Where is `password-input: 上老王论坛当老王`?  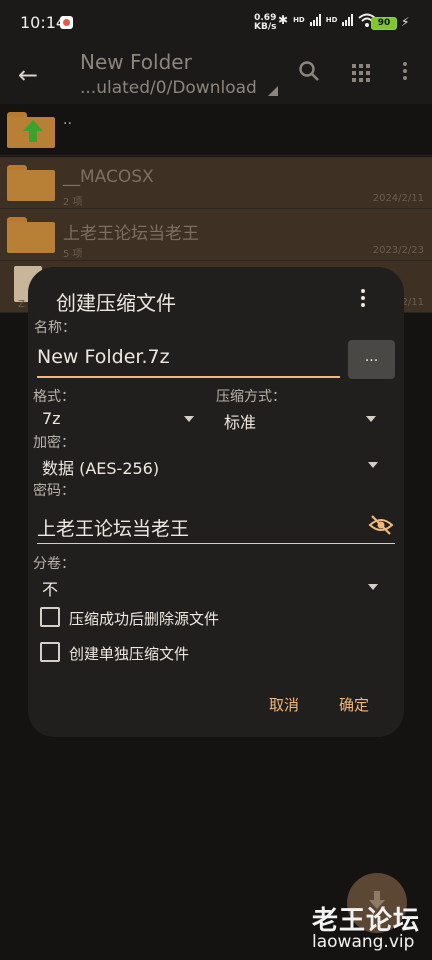 password-input: 上老王论坛当老王 is located at coordinates (216, 528).